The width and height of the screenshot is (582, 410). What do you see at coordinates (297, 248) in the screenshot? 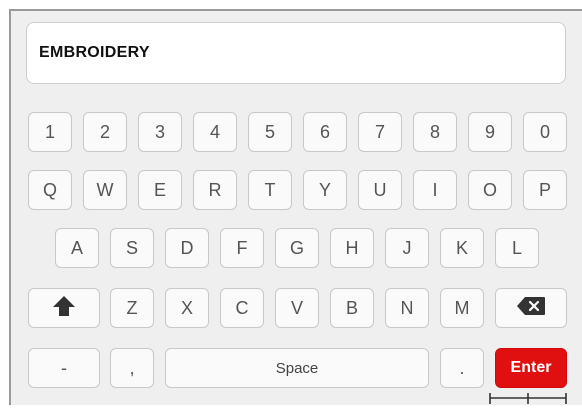
I see `key-g: G` at bounding box center [297, 248].